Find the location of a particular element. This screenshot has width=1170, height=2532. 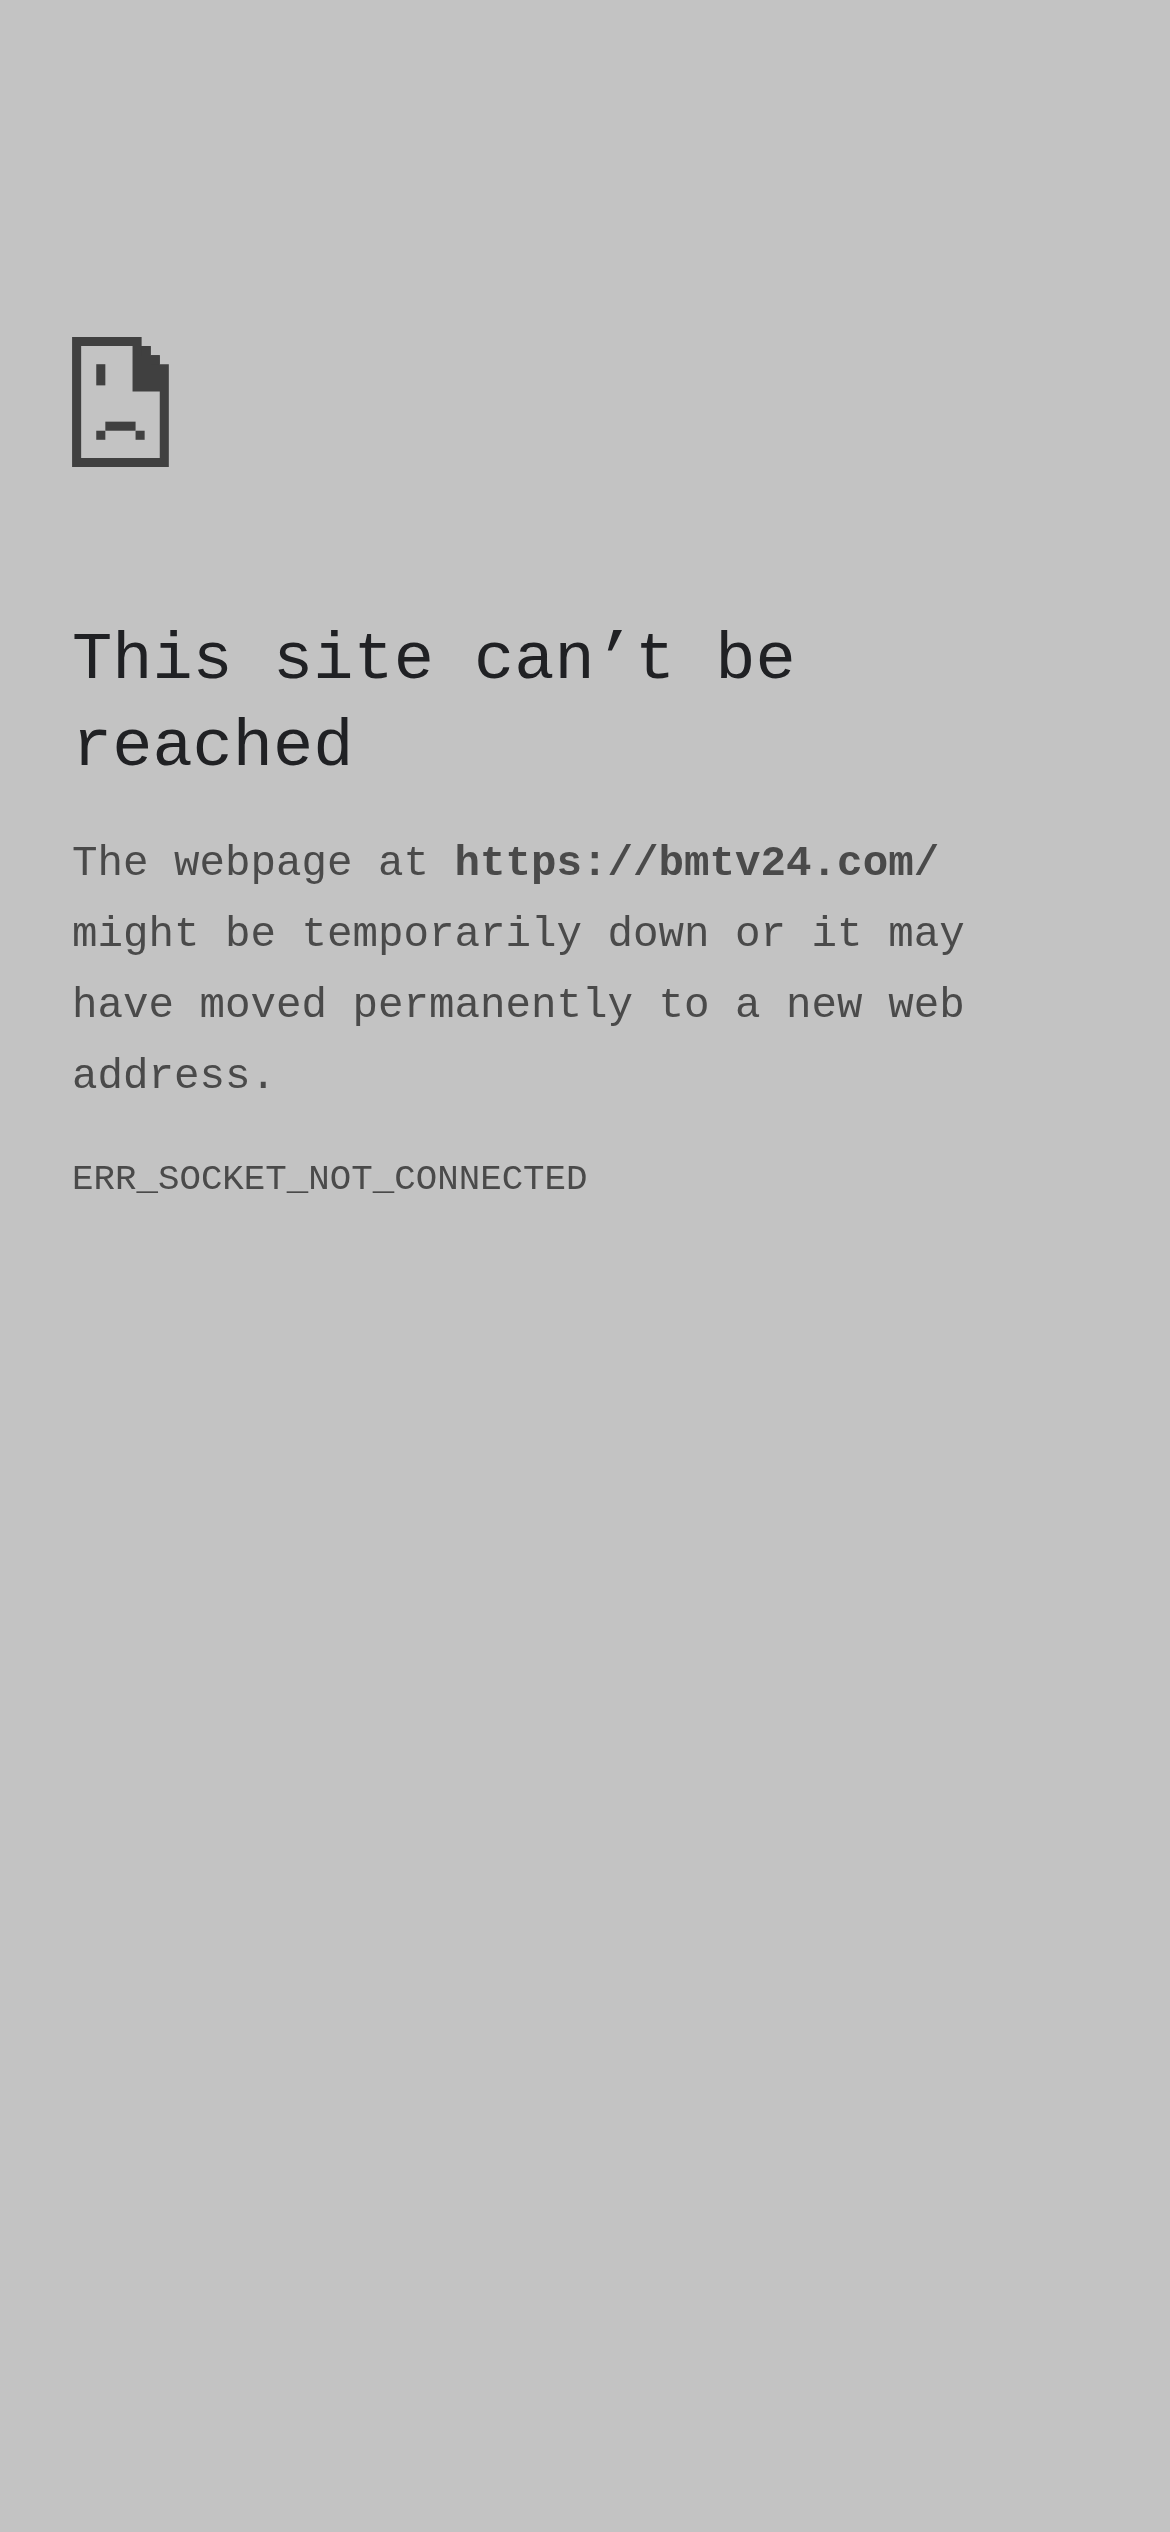

error-code: ERR_SOCKET_NOT_CONNECTED is located at coordinates (330, 1180).